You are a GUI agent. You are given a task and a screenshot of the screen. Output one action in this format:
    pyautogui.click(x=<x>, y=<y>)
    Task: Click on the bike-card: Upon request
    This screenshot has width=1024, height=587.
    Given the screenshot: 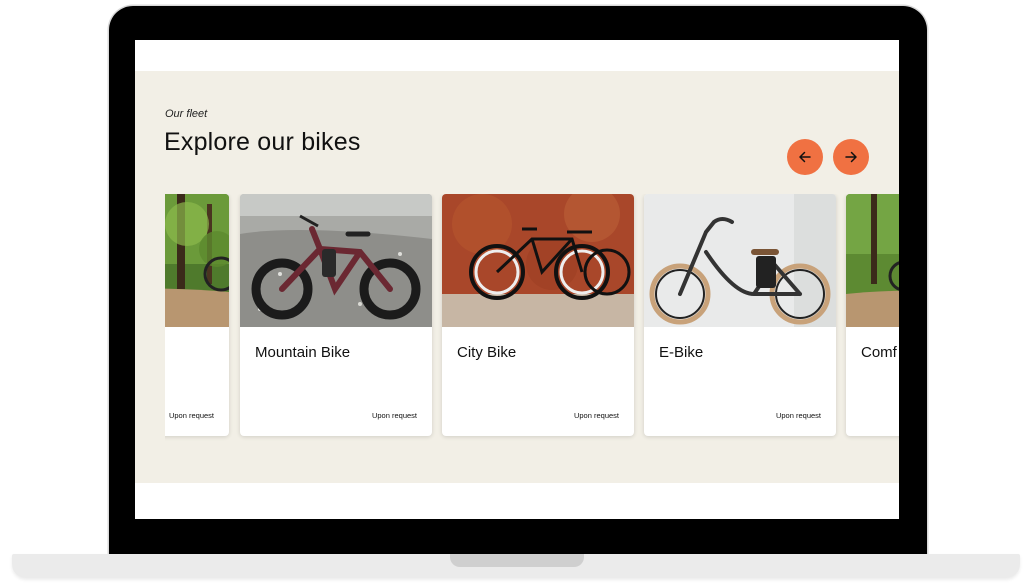 What is the action you would take?
    pyautogui.click(x=197, y=315)
    